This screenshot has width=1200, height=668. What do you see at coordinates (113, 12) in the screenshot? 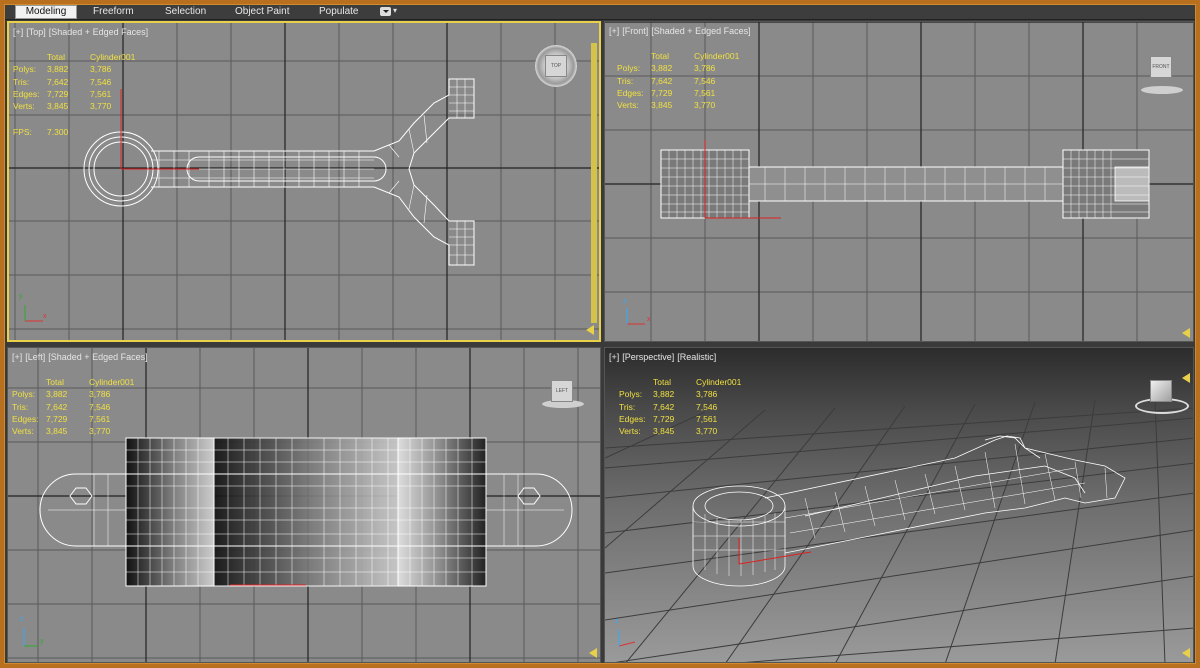
I see `tab-freeform: Freeform` at bounding box center [113, 12].